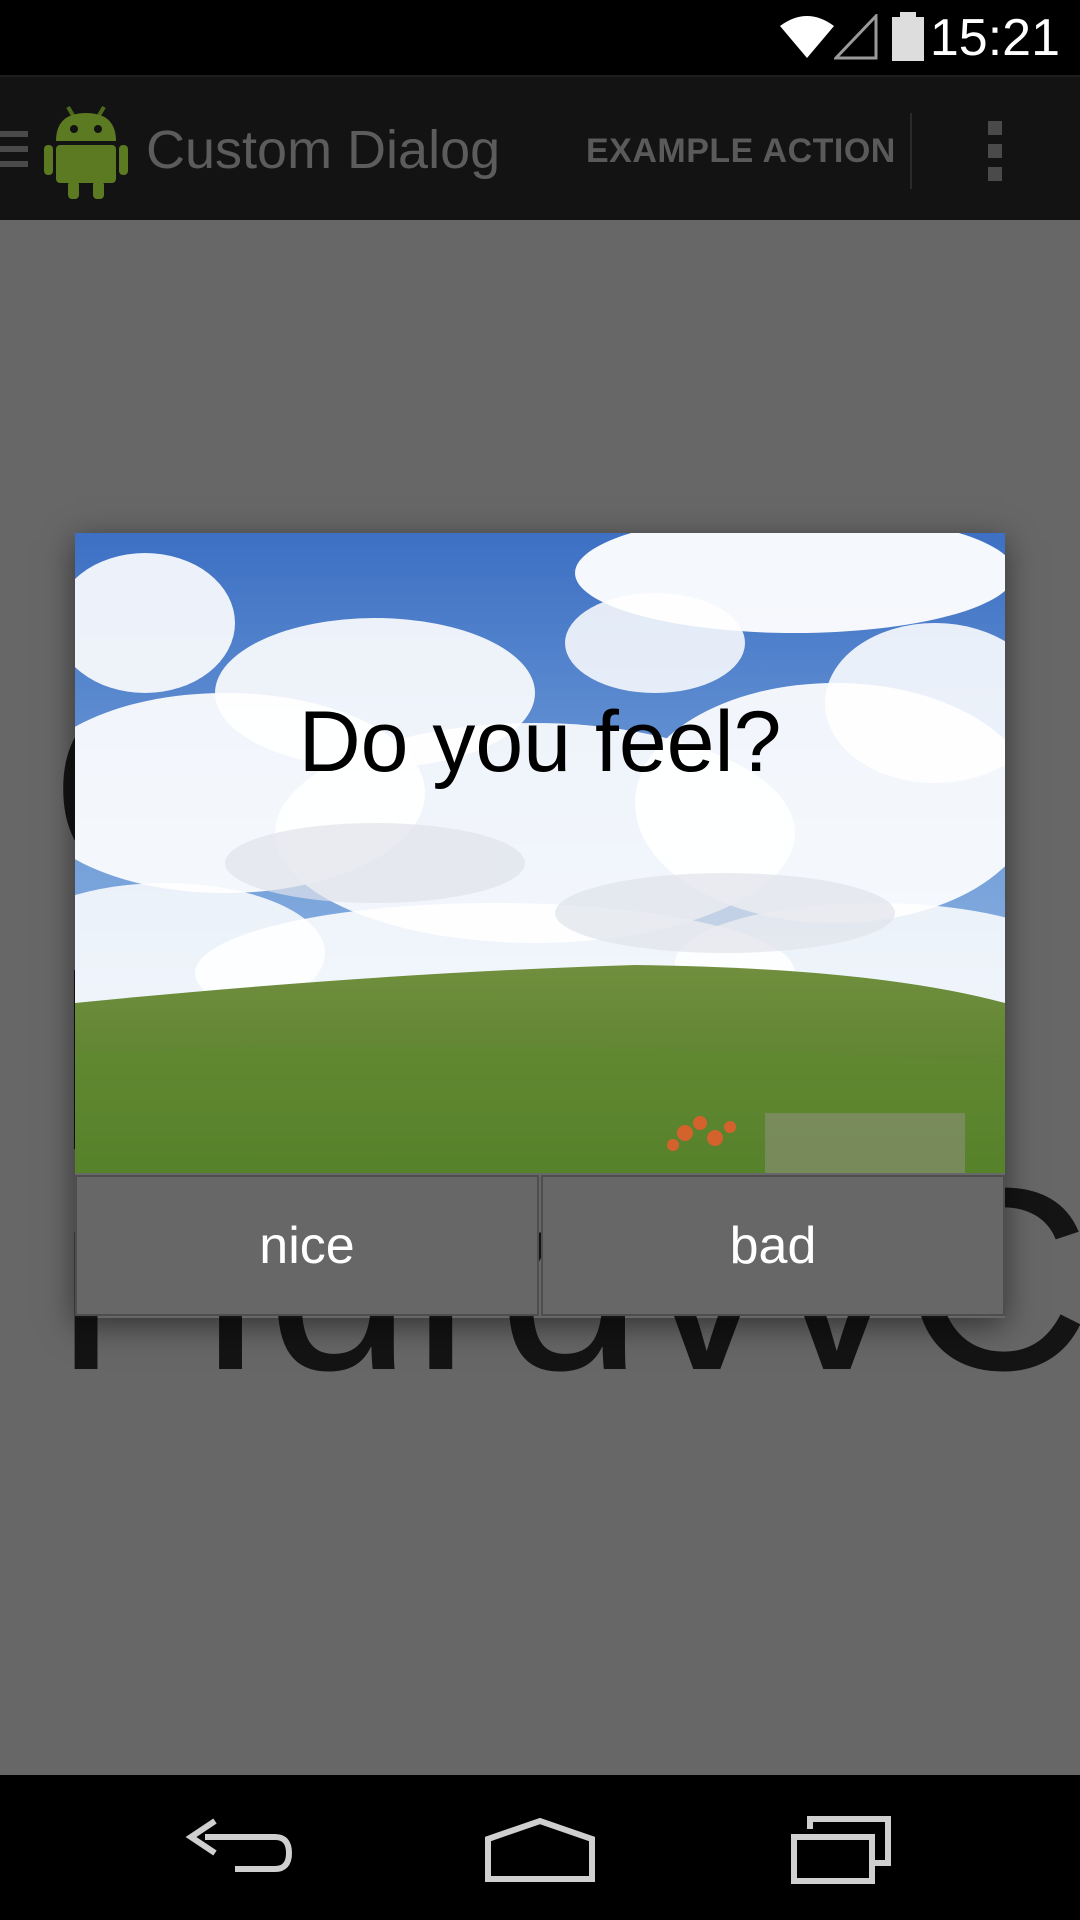 This screenshot has height=1920, width=1080. Describe the element at coordinates (908, 36) in the screenshot. I see `battery-icon` at that location.